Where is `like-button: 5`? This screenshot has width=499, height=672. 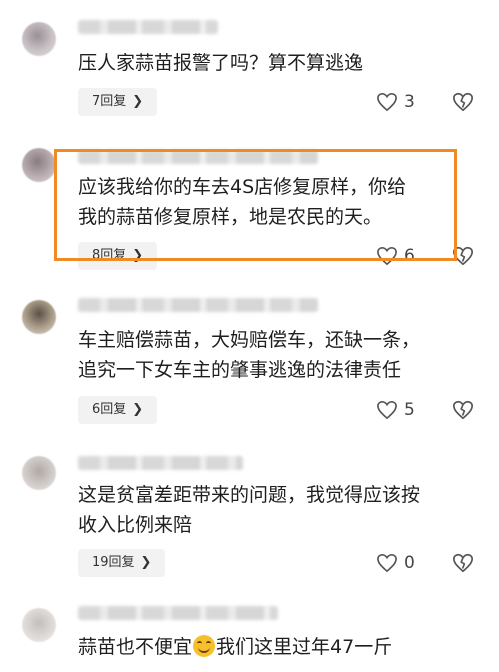
like-button: 5 is located at coordinates (395, 410).